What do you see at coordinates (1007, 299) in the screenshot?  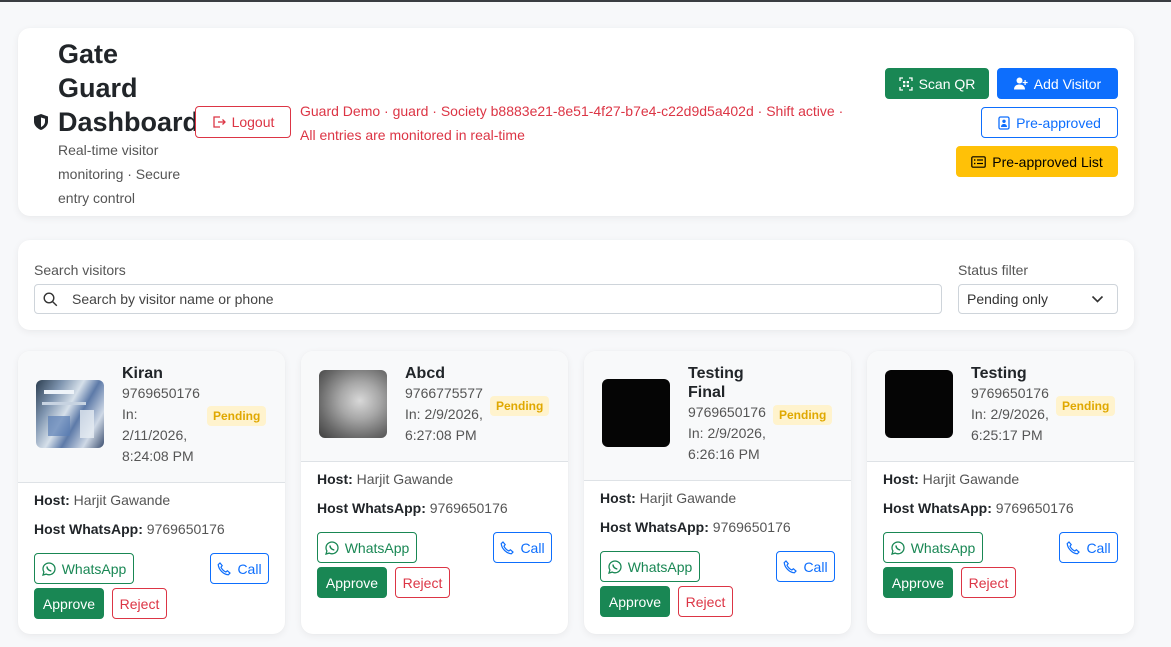 I see `status-filter-value: Pending only` at bounding box center [1007, 299].